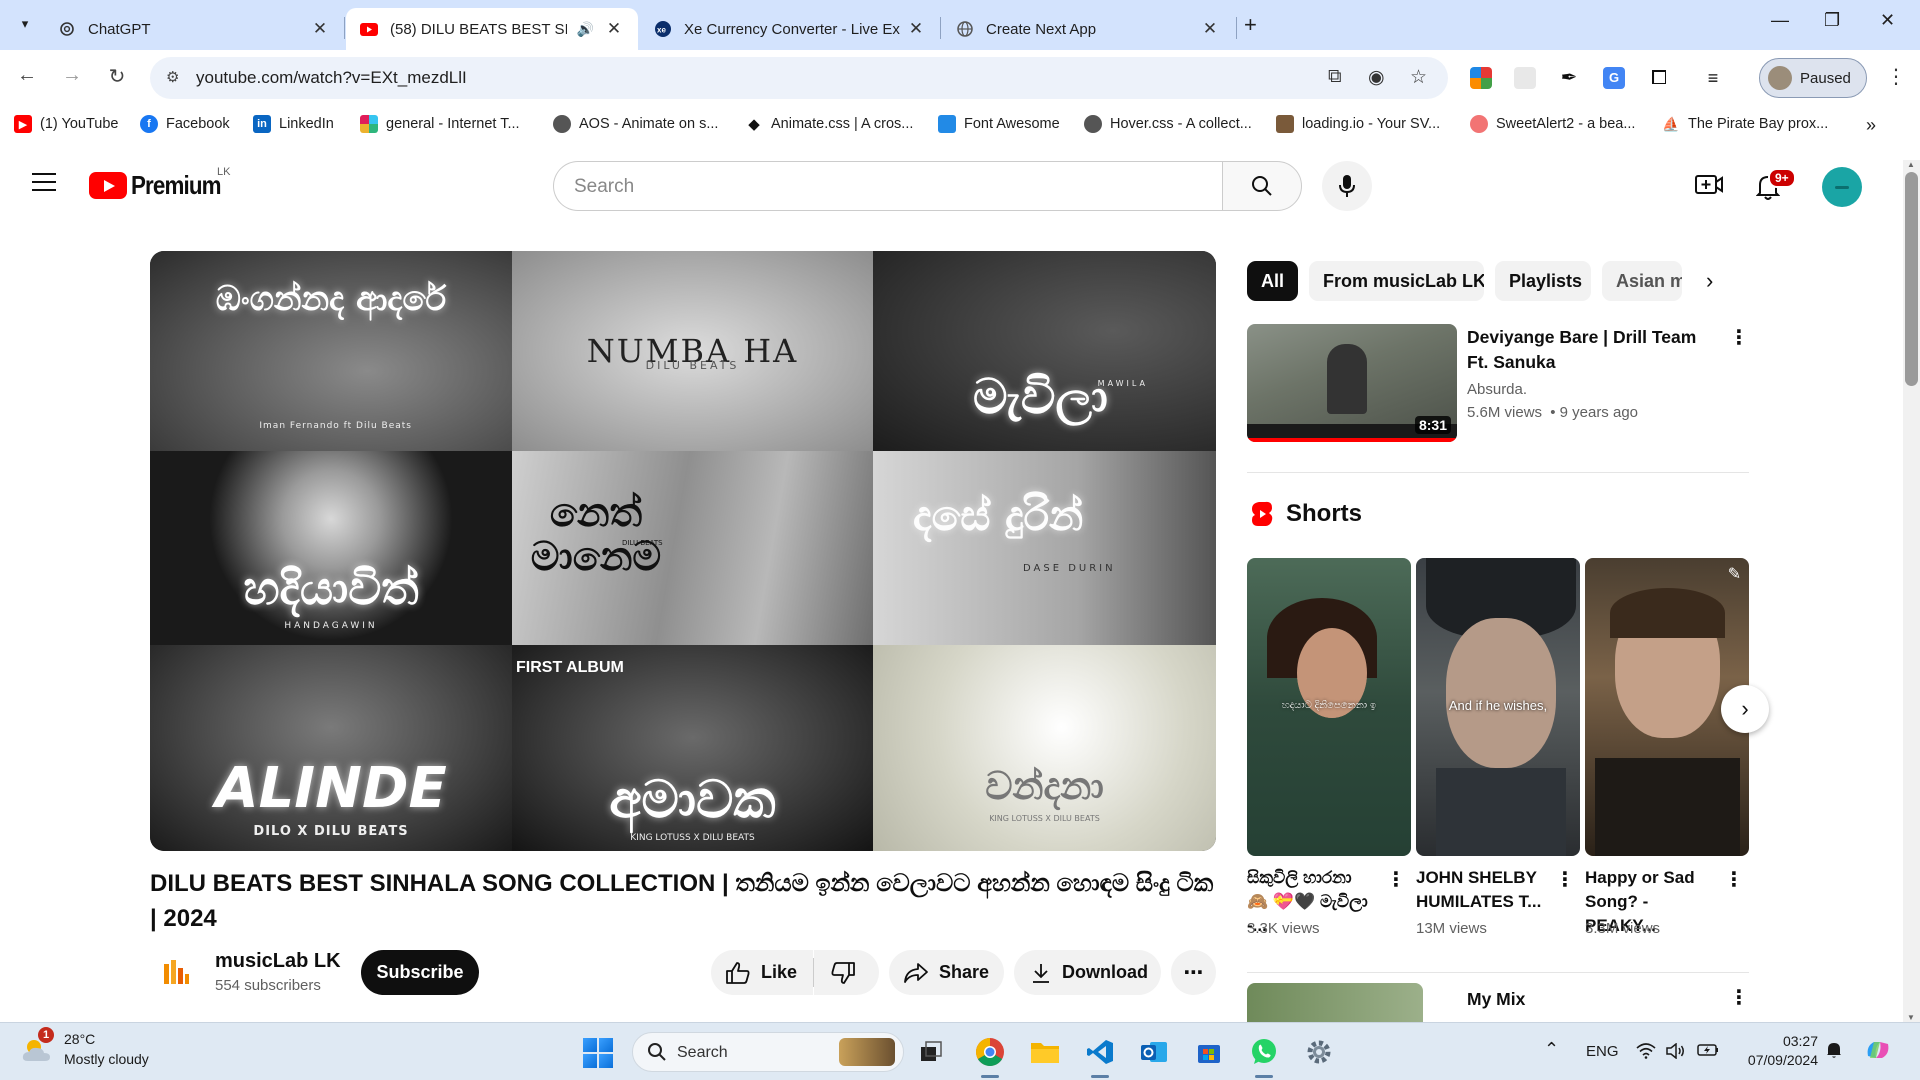 This screenshot has width=1920, height=1080. Describe the element at coordinates (1887, 20) in the screenshot. I see `close-window-button: ✕` at that location.